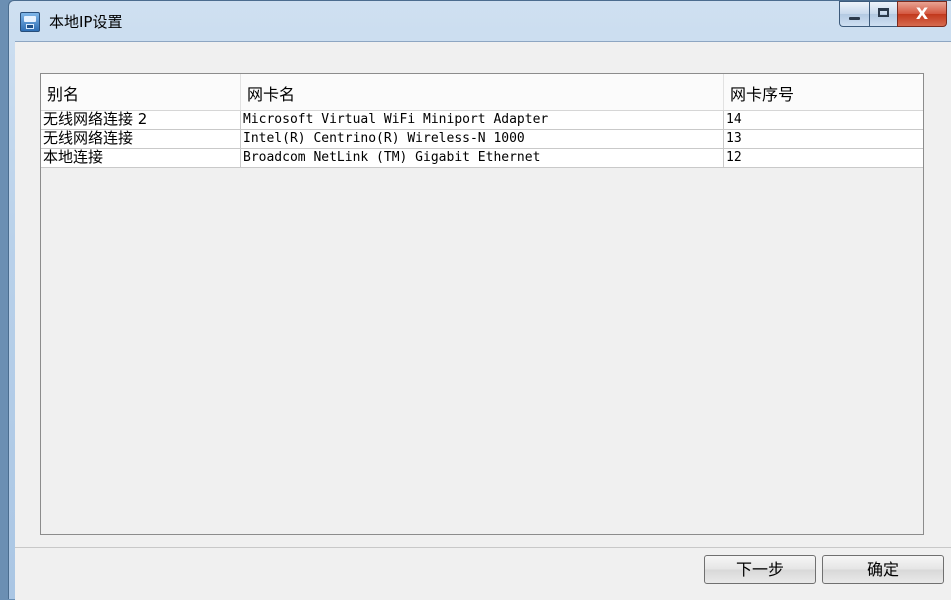 The width and height of the screenshot is (951, 600). Describe the element at coordinates (734, 157) in the screenshot. I see `cell-adapter-index: 12` at that location.